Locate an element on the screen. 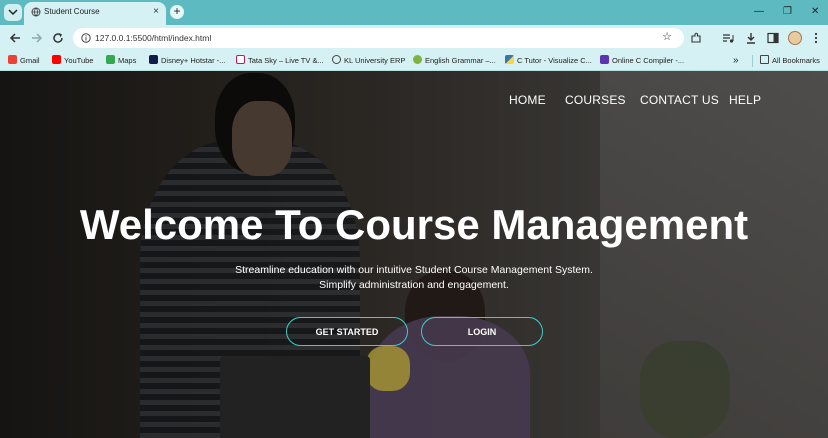 The width and height of the screenshot is (828, 438). maps-icon is located at coordinates (110, 59).